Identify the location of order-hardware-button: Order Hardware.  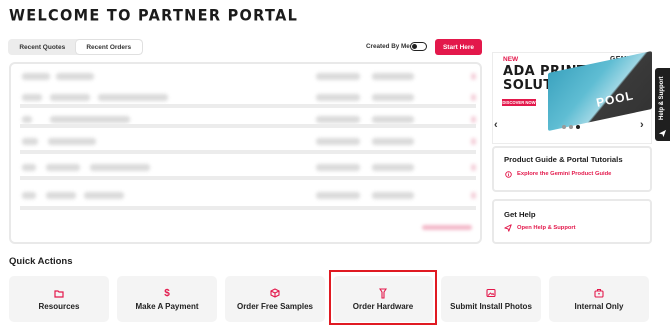
(383, 299).